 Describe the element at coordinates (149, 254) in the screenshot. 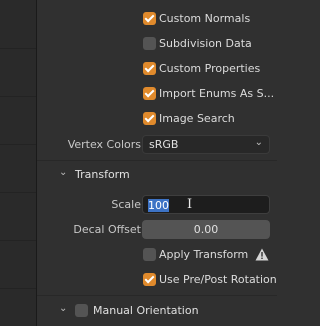

I see `apply-transform-checkbox` at that location.